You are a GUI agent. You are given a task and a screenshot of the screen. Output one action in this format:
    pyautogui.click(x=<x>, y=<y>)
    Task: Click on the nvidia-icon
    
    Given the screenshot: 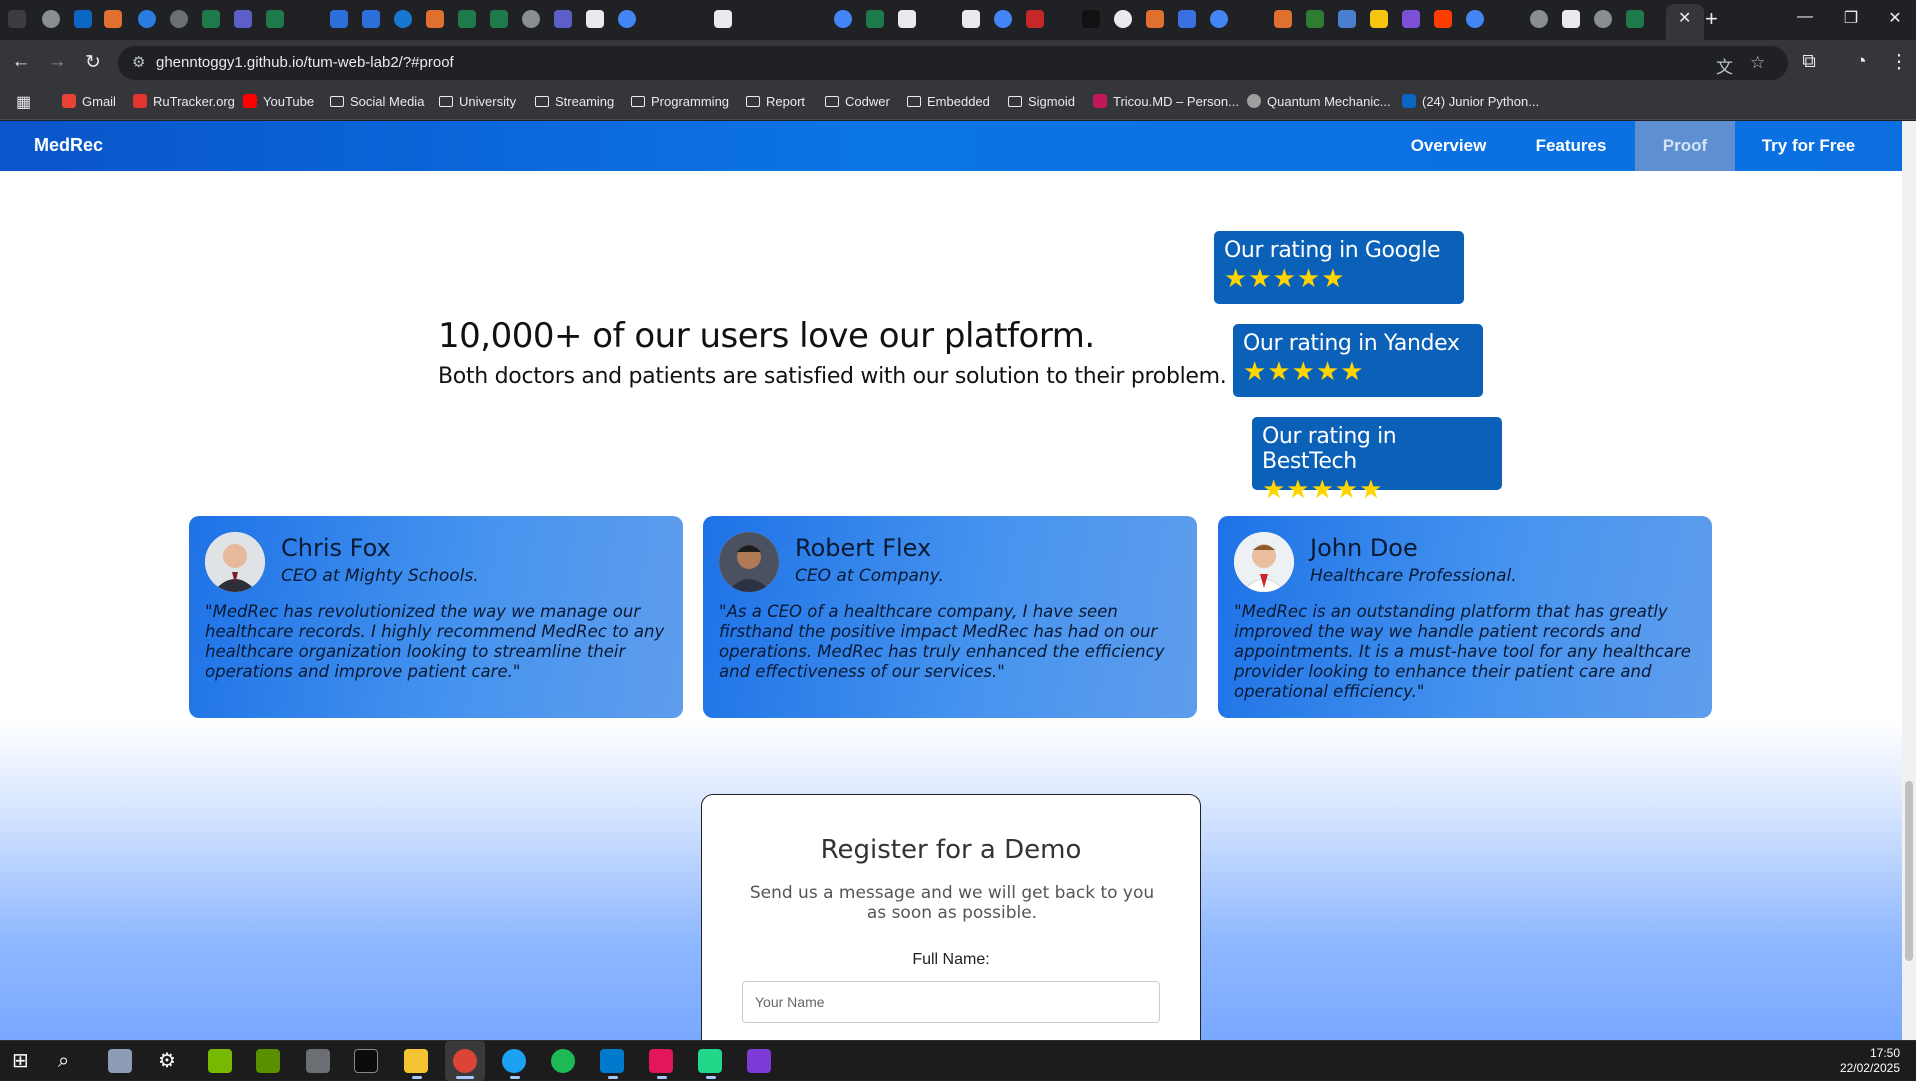 What is the action you would take?
    pyautogui.click(x=220, y=1061)
    